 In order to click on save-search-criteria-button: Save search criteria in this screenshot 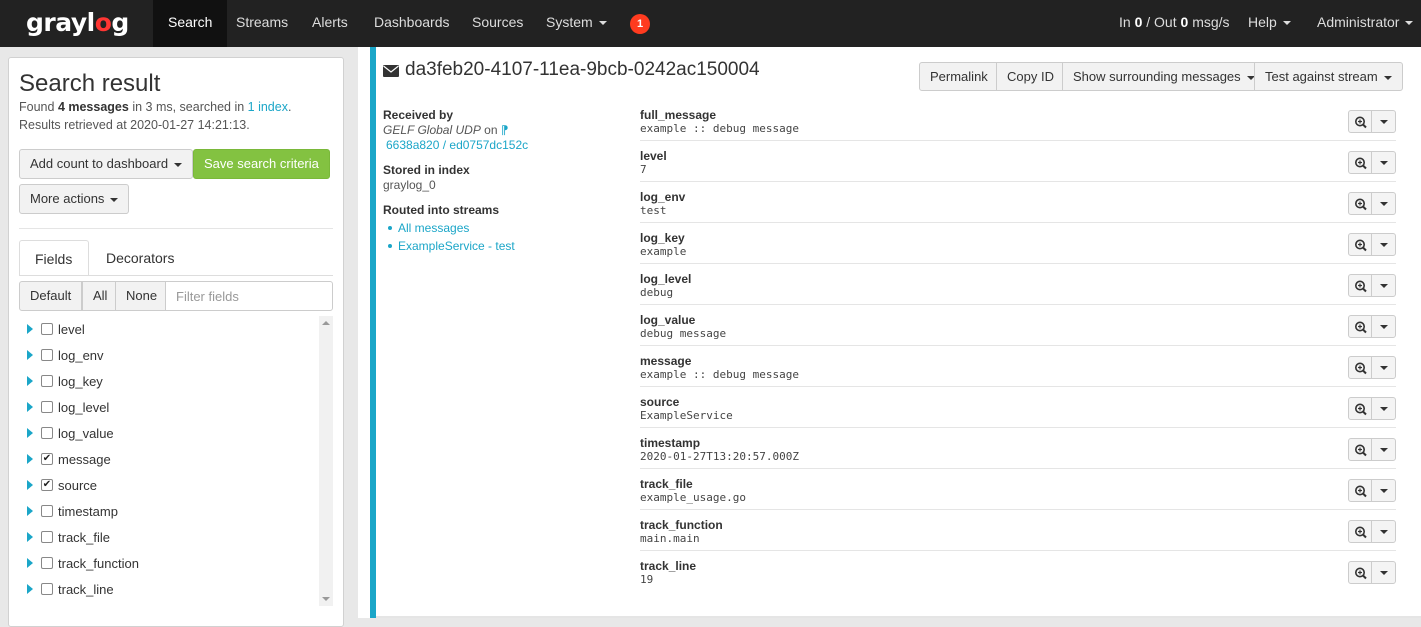, I will do `click(261, 164)`.